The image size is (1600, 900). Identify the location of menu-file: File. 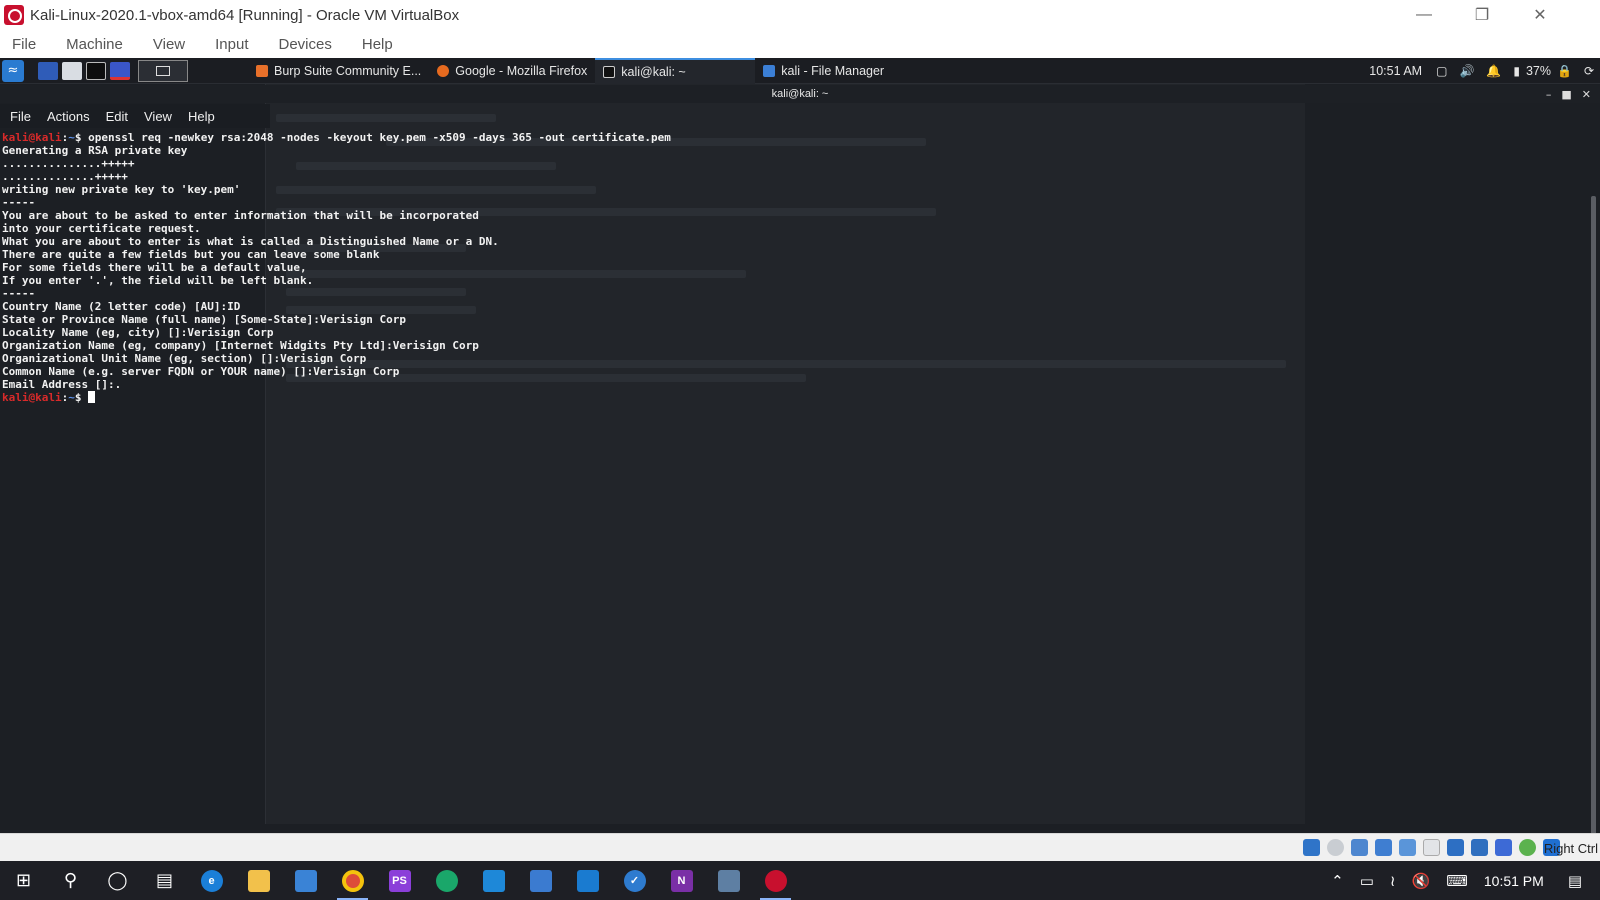
(24, 44).